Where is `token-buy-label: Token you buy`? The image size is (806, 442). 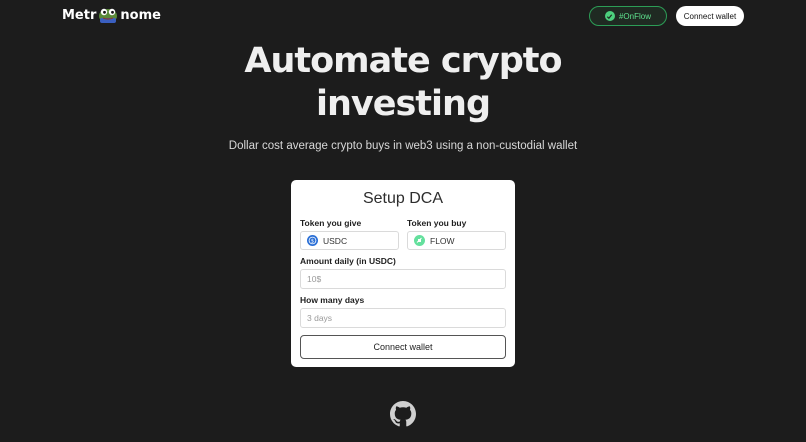 token-buy-label: Token you buy is located at coordinates (437, 223).